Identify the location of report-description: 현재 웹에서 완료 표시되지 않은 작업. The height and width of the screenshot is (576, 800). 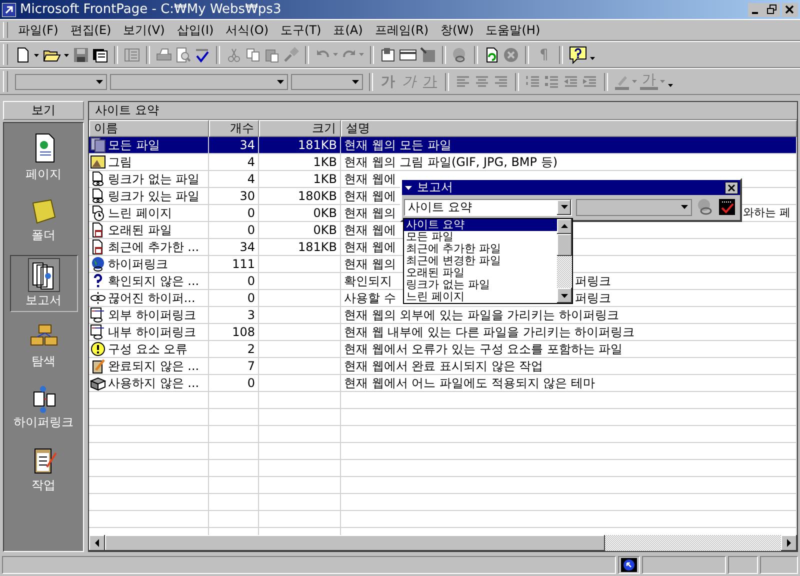
(444, 366).